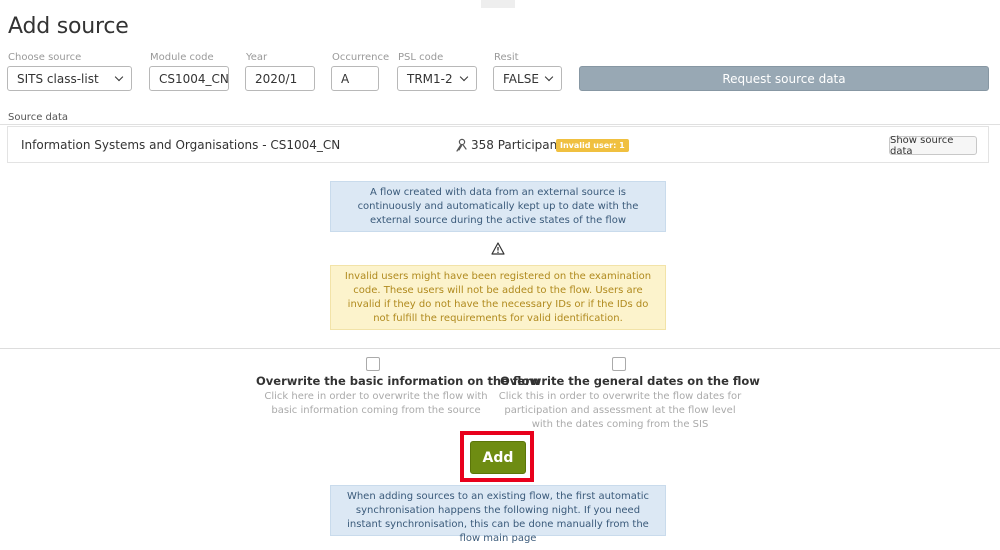 The height and width of the screenshot is (550, 1000). What do you see at coordinates (461, 145) in the screenshot?
I see `participants-icon` at bounding box center [461, 145].